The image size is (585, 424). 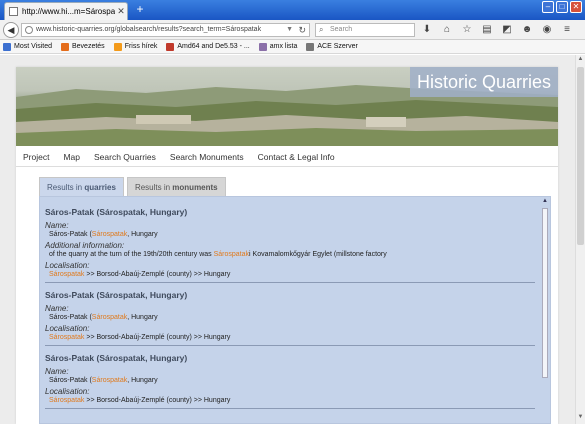 What do you see at coordinates (195, 187) in the screenshot?
I see `tab-keyword: monuments` at bounding box center [195, 187].